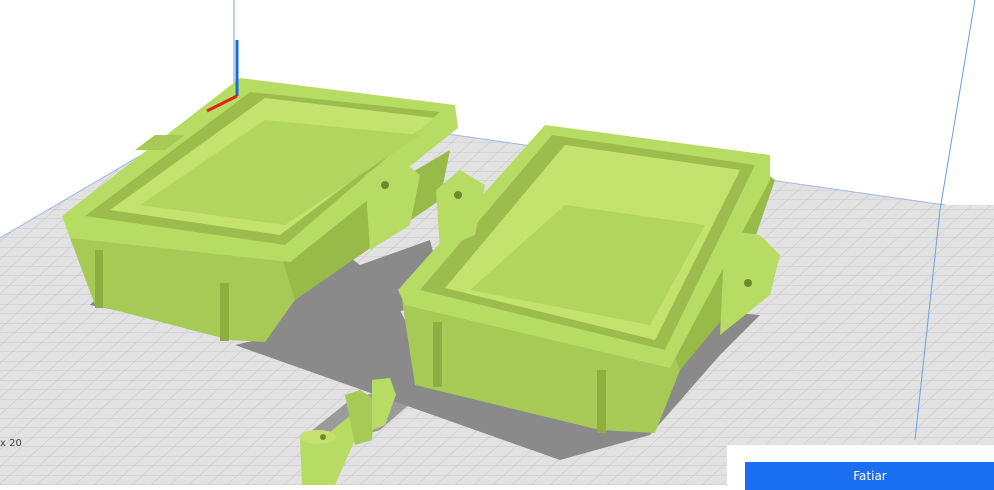 The image size is (994, 490). What do you see at coordinates (11, 443) in the screenshot?
I see `dimension-readout: x 20` at bounding box center [11, 443].